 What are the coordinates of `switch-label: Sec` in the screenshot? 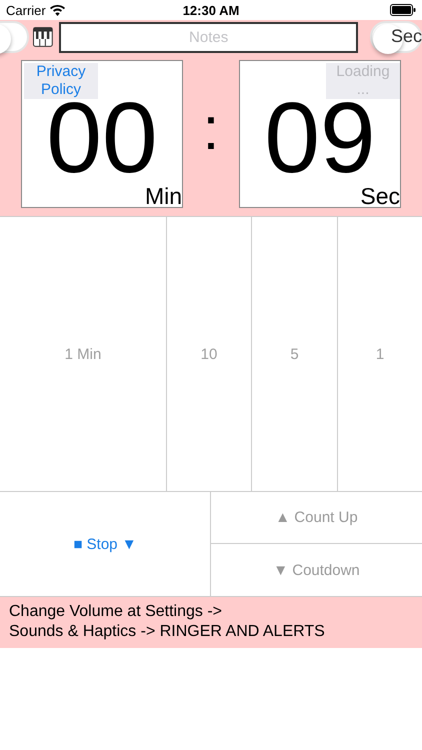 It's located at (406, 36).